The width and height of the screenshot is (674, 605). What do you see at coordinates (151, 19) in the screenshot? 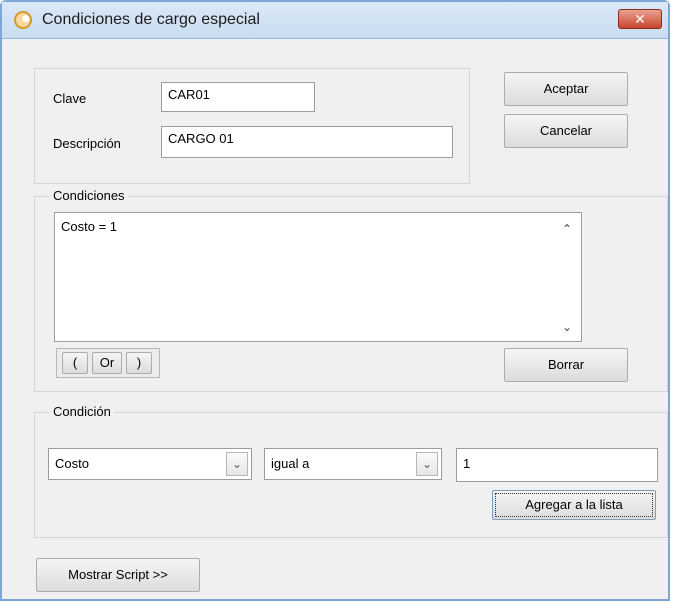
I see `window-title: Condiciones de cargo especial` at bounding box center [151, 19].